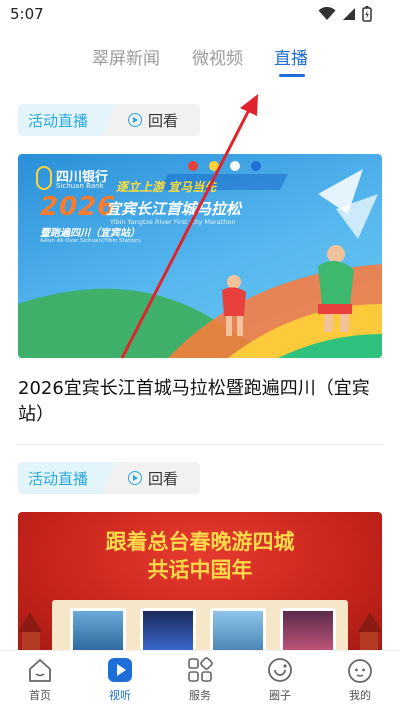  I want to click on nav-video: 视听, so click(120, 680).